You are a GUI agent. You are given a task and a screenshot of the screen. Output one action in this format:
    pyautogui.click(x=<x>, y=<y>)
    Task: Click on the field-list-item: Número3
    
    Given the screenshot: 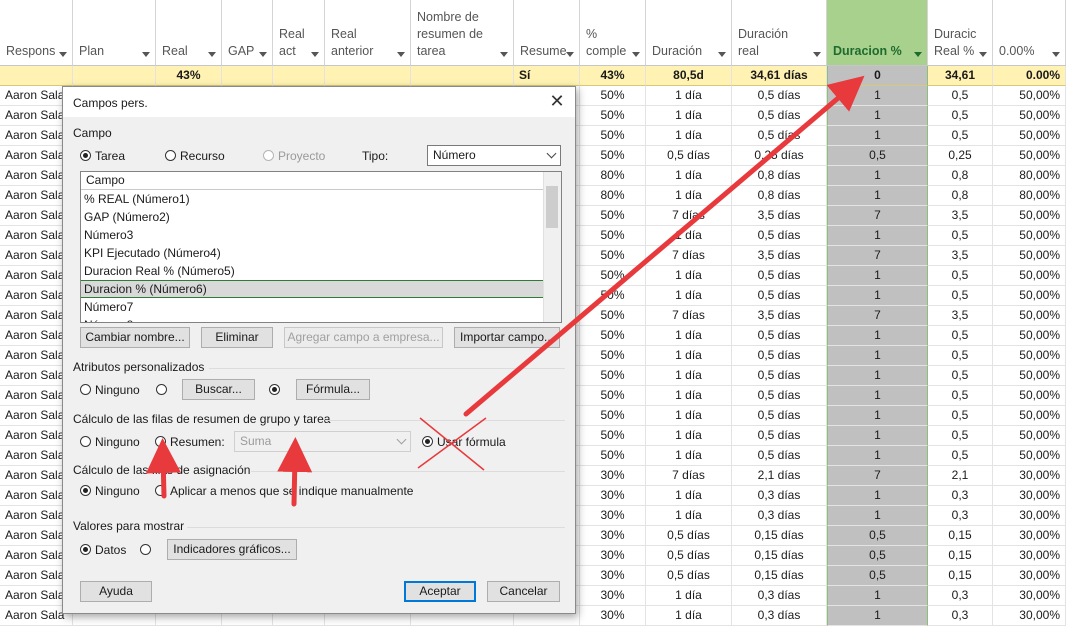 What is the action you would take?
    pyautogui.click(x=312, y=235)
    